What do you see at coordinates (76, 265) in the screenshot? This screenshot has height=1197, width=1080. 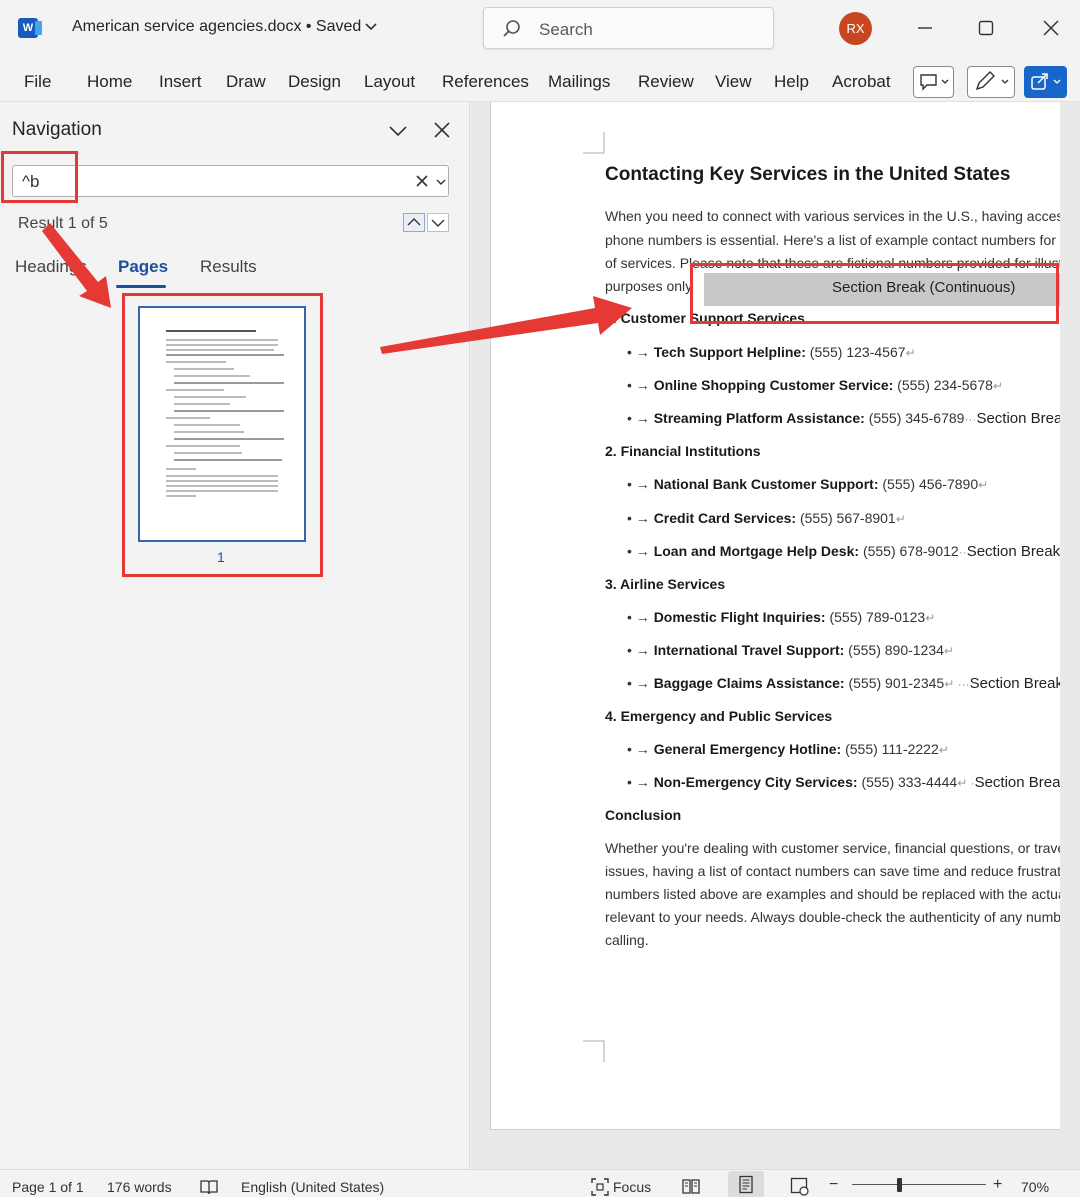 I see `annotation-arrow-down-icon` at bounding box center [76, 265].